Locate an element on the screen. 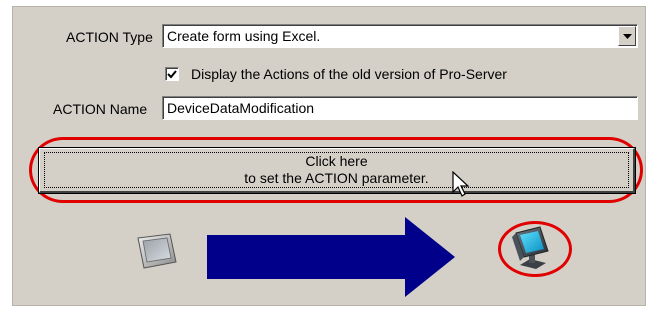 This screenshot has height=312, width=655. set-parameter-line1: Click here is located at coordinates (336, 161).